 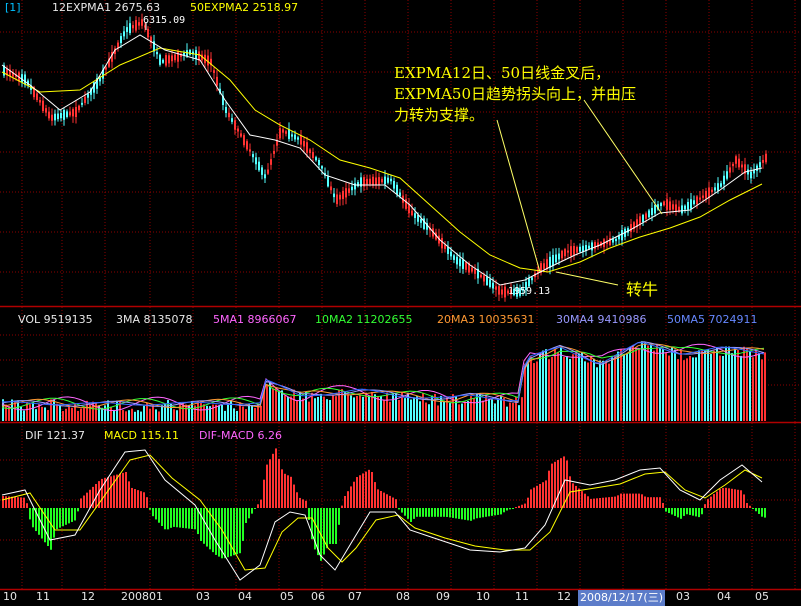 What do you see at coordinates (287, 596) in the screenshot?
I see `x-tick-label: 05` at bounding box center [287, 596].